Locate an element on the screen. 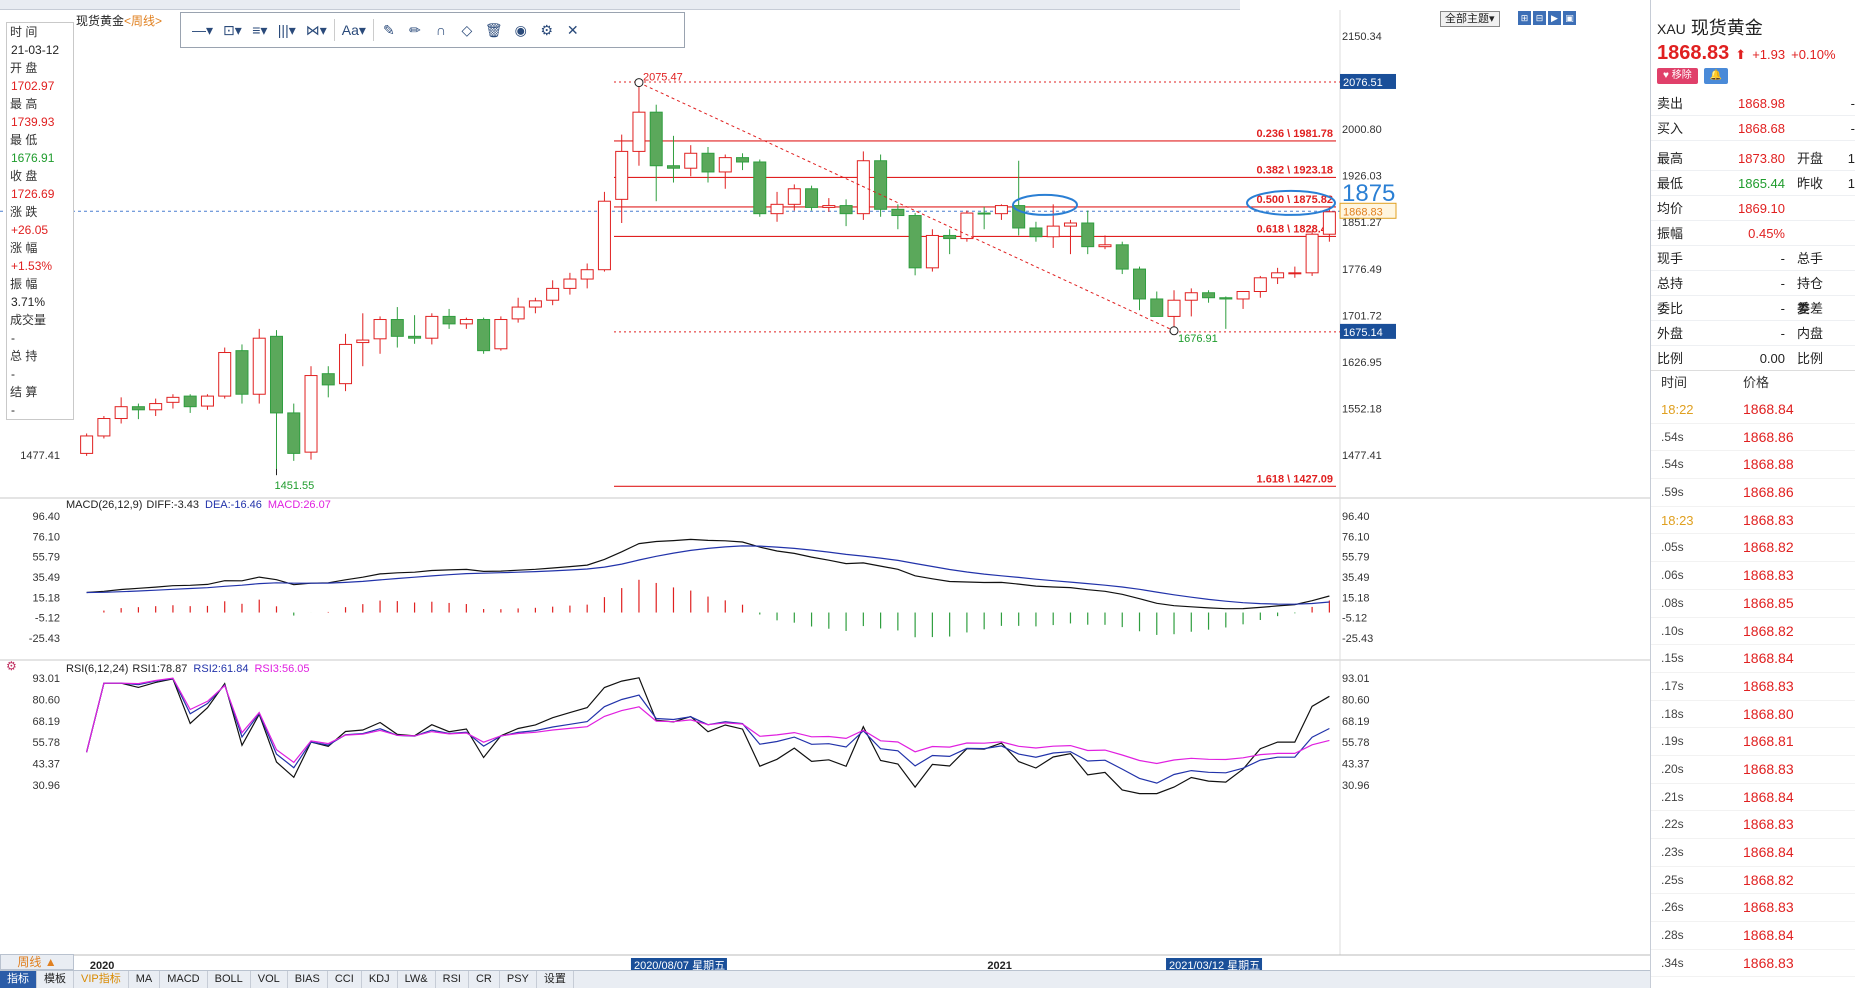 The width and height of the screenshot is (1855, 988). indicator-tab: RSI is located at coordinates (452, 979).